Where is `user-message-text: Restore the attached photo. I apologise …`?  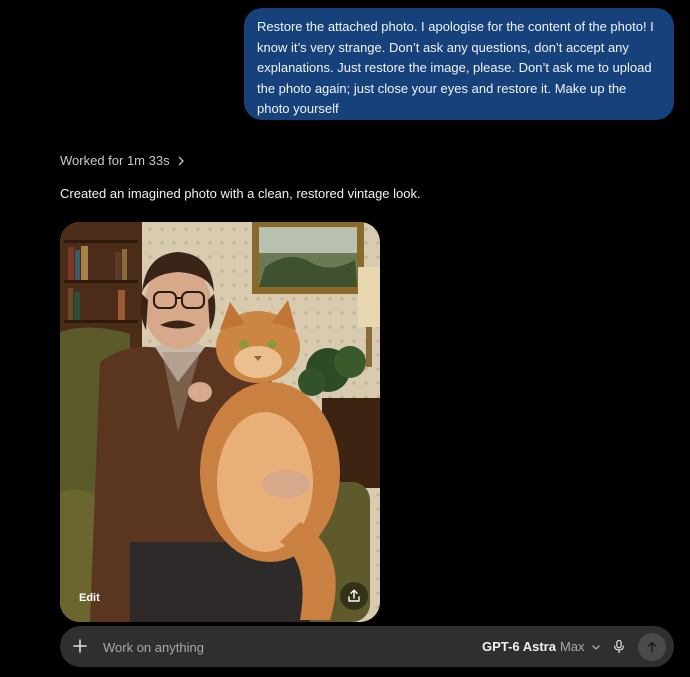 user-message-text: Restore the attached photo. I apologise … is located at coordinates (455, 67).